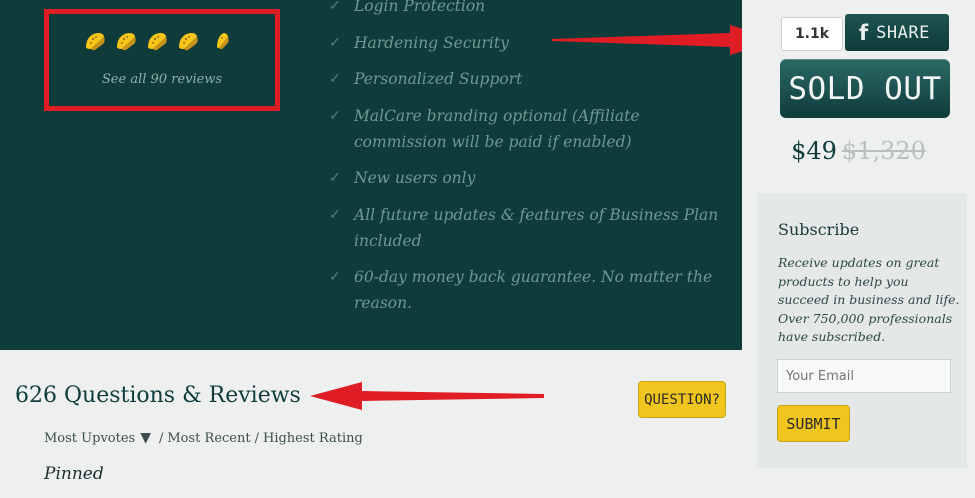  I want to click on feature-item: ✓ Personalized Support, so click(526, 79).